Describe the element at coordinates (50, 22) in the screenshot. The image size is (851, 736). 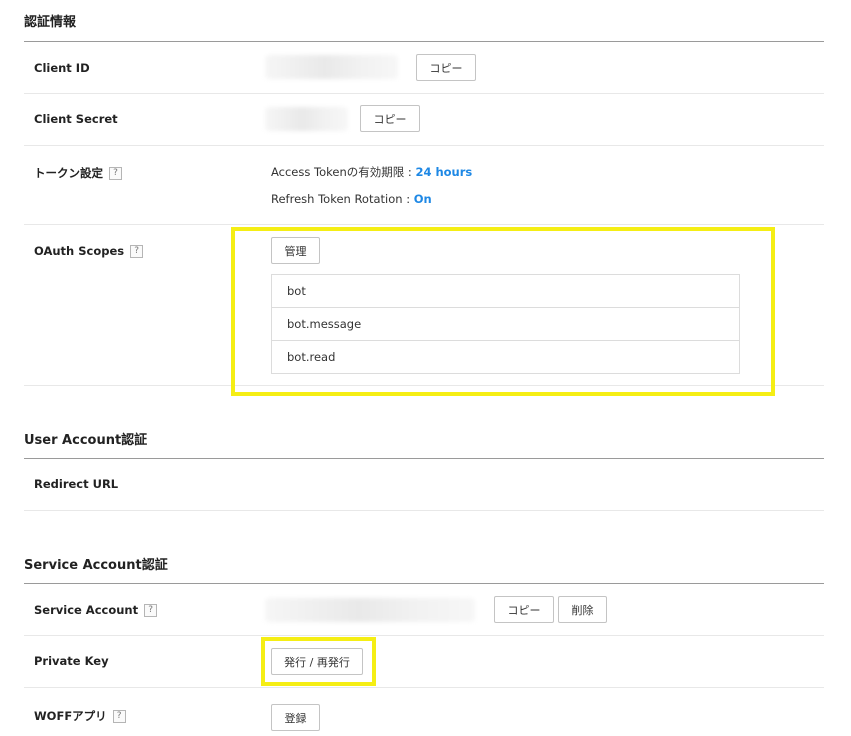
I see `auth-info-title: 認証情報` at that location.